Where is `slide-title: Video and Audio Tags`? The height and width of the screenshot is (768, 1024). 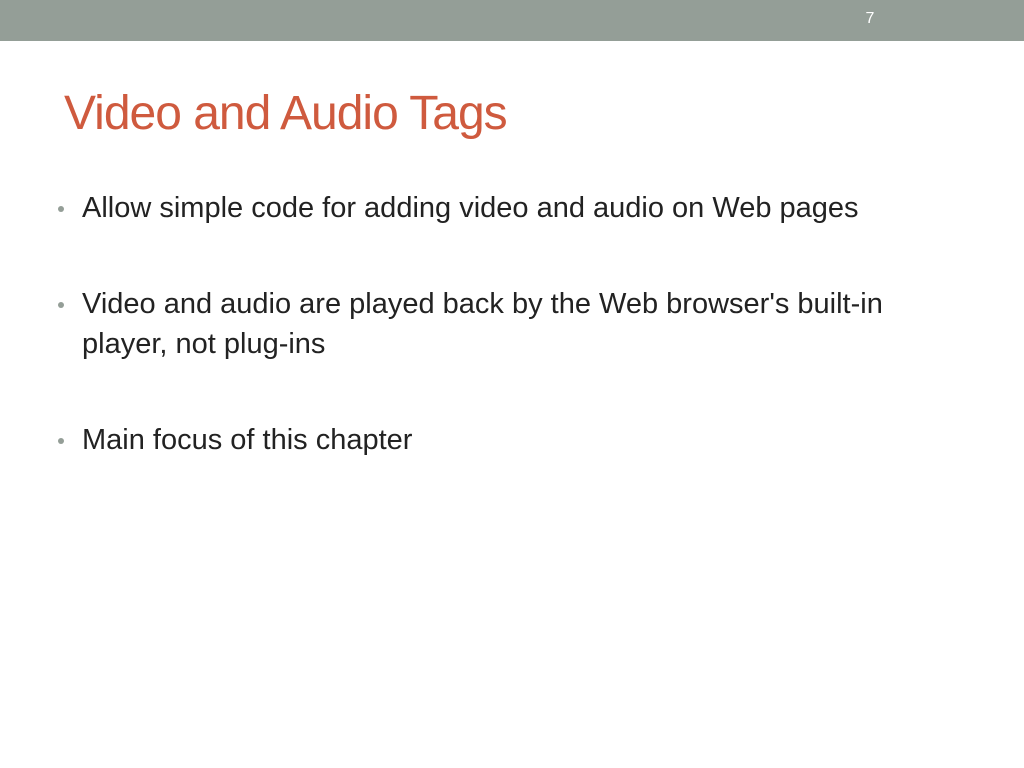 slide-title: Video and Audio Tags is located at coordinates (286, 113).